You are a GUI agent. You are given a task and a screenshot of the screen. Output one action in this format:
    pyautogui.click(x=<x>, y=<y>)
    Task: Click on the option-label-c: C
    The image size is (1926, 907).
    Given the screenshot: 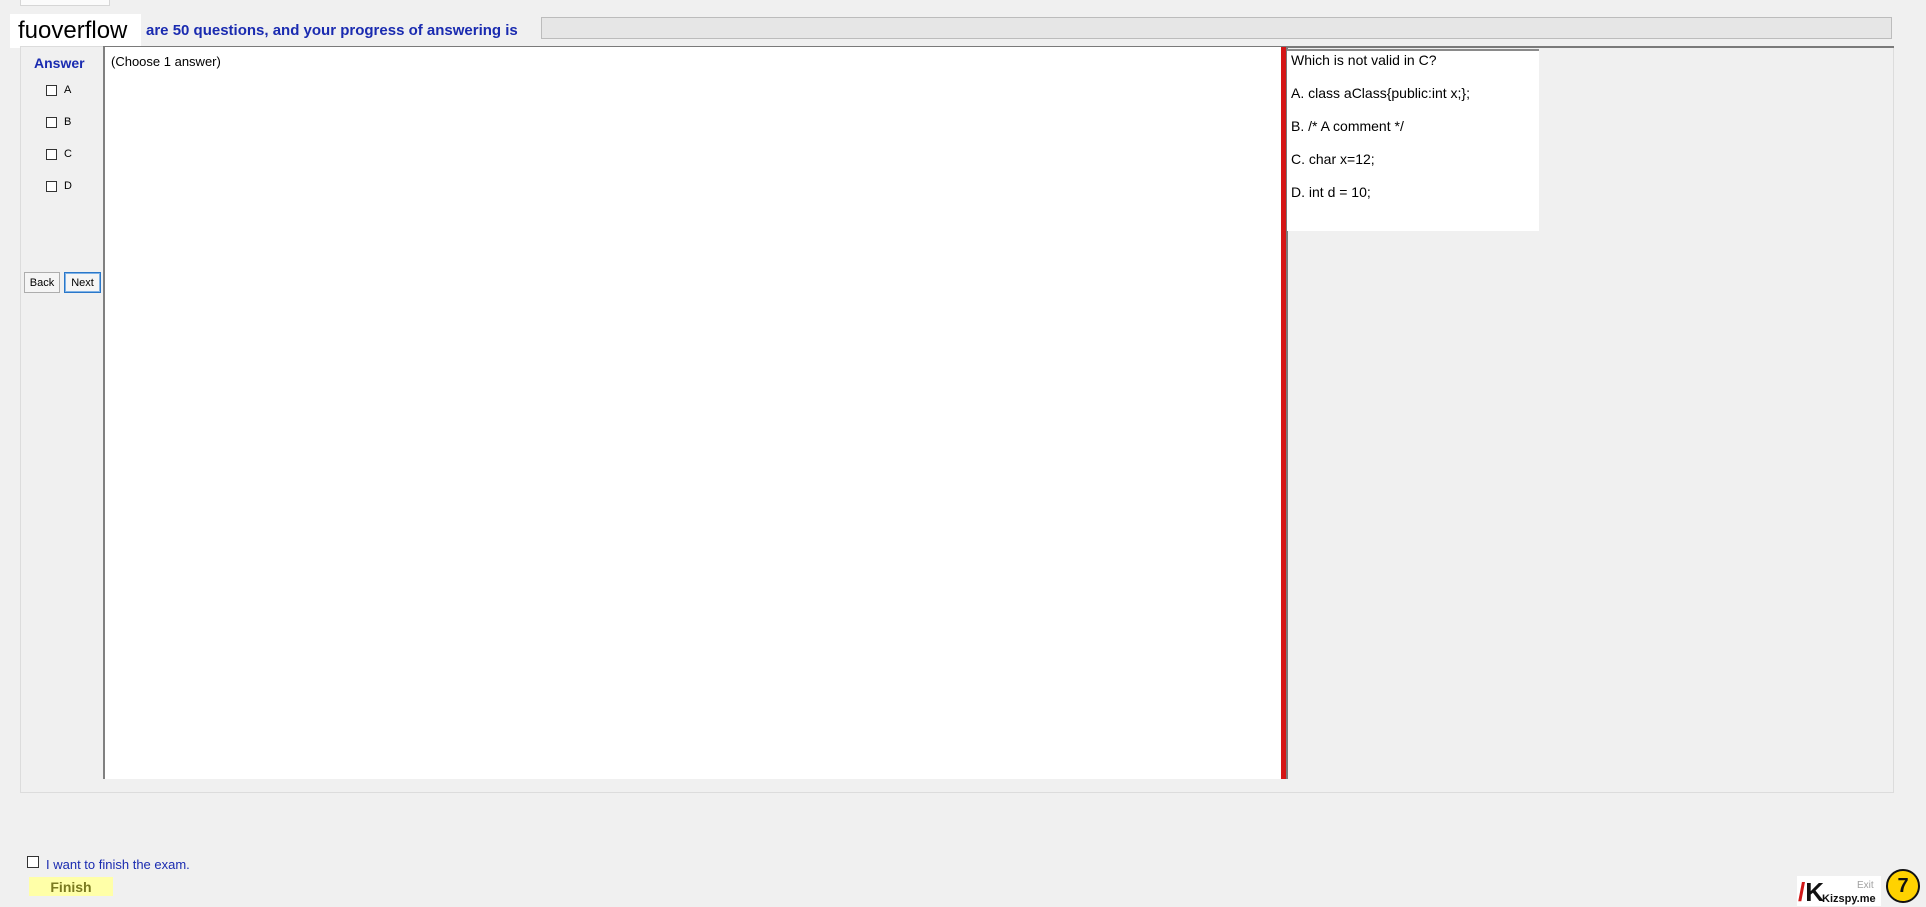 What is the action you would take?
    pyautogui.click(x=68, y=154)
    